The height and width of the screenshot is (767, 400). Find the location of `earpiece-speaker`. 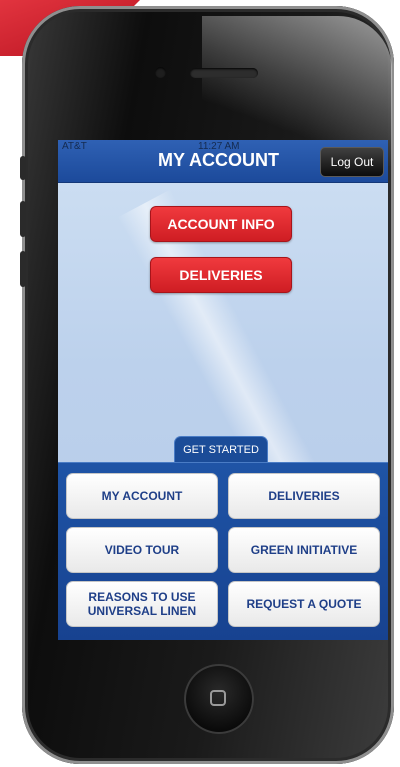

earpiece-speaker is located at coordinates (224, 73).